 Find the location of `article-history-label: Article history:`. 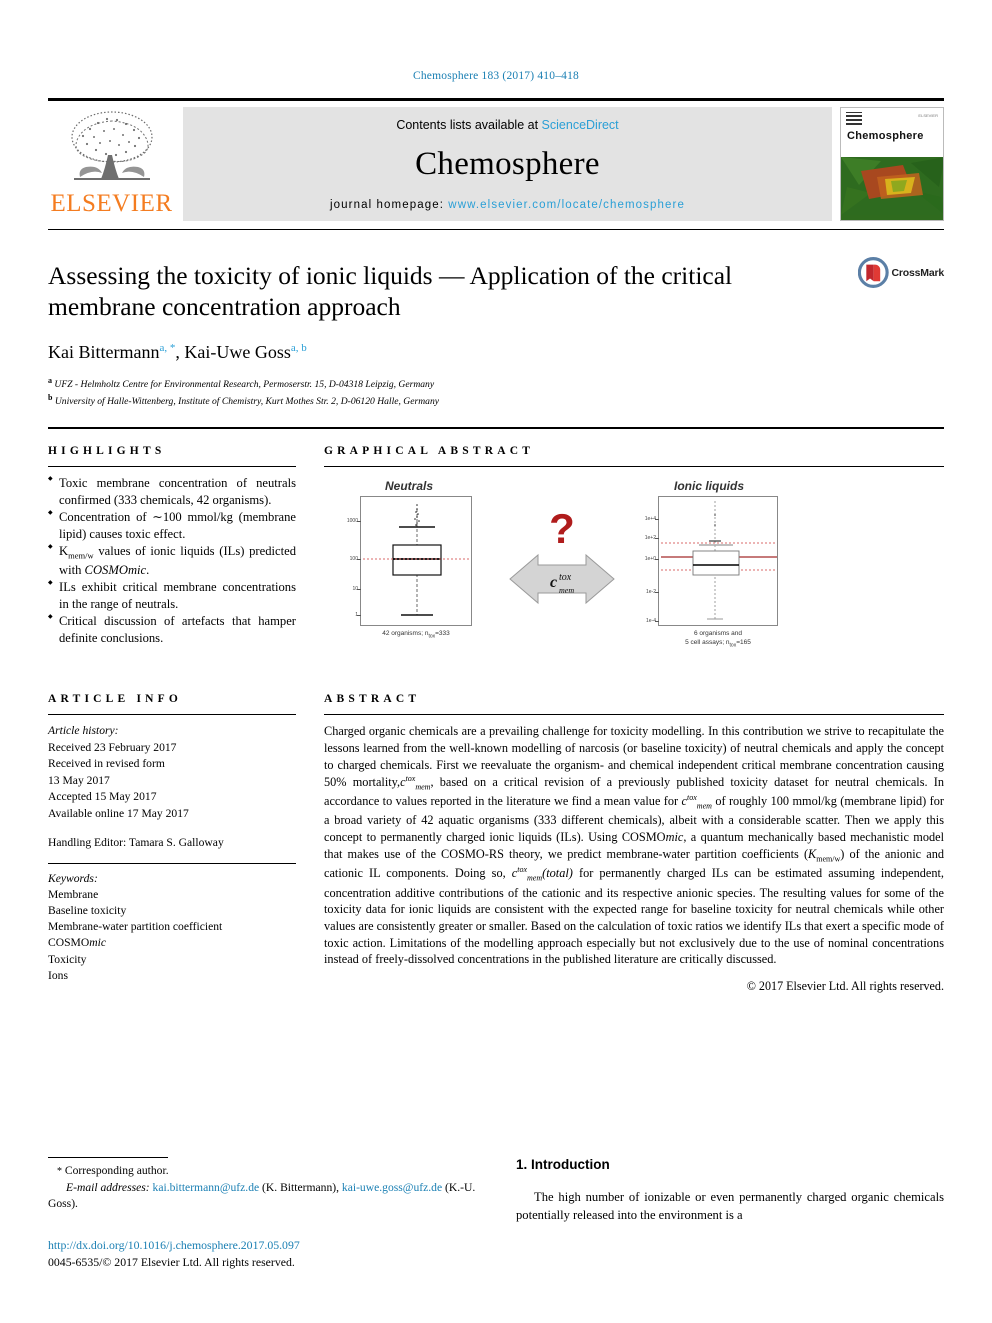

article-history-label: Article history: is located at coordinates (83, 731).